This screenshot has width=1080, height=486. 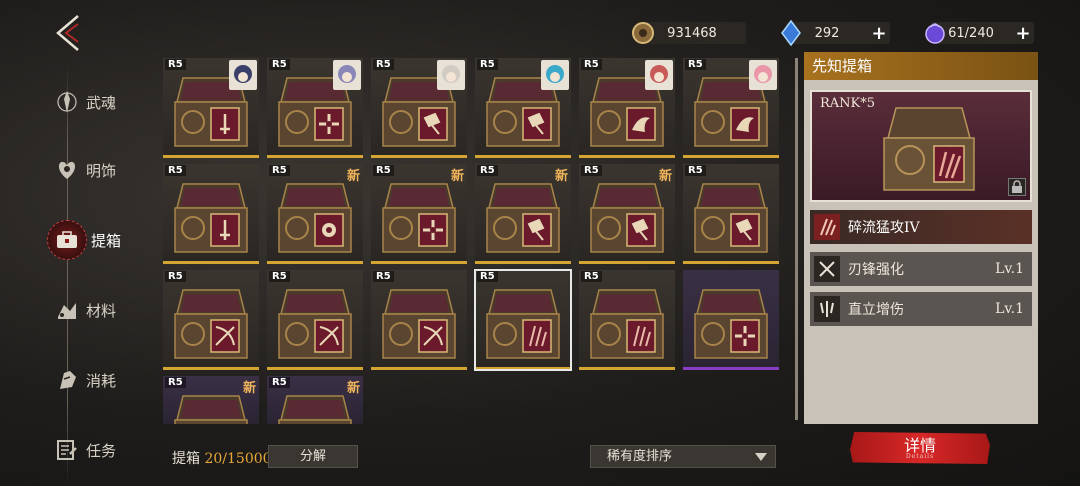 What do you see at coordinates (1023, 33) in the screenshot?
I see `stamina-add-button: +` at bounding box center [1023, 33].